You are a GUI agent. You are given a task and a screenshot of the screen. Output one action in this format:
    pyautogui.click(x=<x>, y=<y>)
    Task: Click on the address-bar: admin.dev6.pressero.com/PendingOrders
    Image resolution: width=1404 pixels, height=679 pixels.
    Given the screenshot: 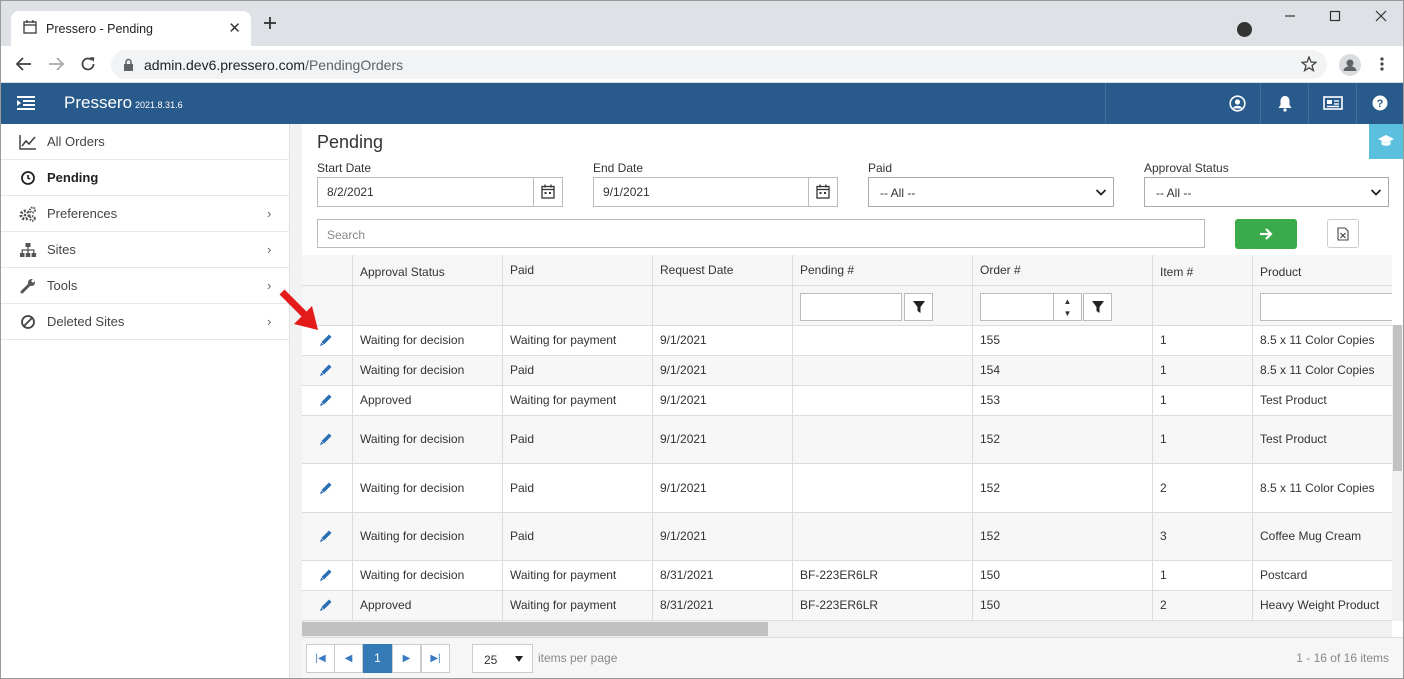 What is the action you would take?
    pyautogui.click(x=719, y=64)
    